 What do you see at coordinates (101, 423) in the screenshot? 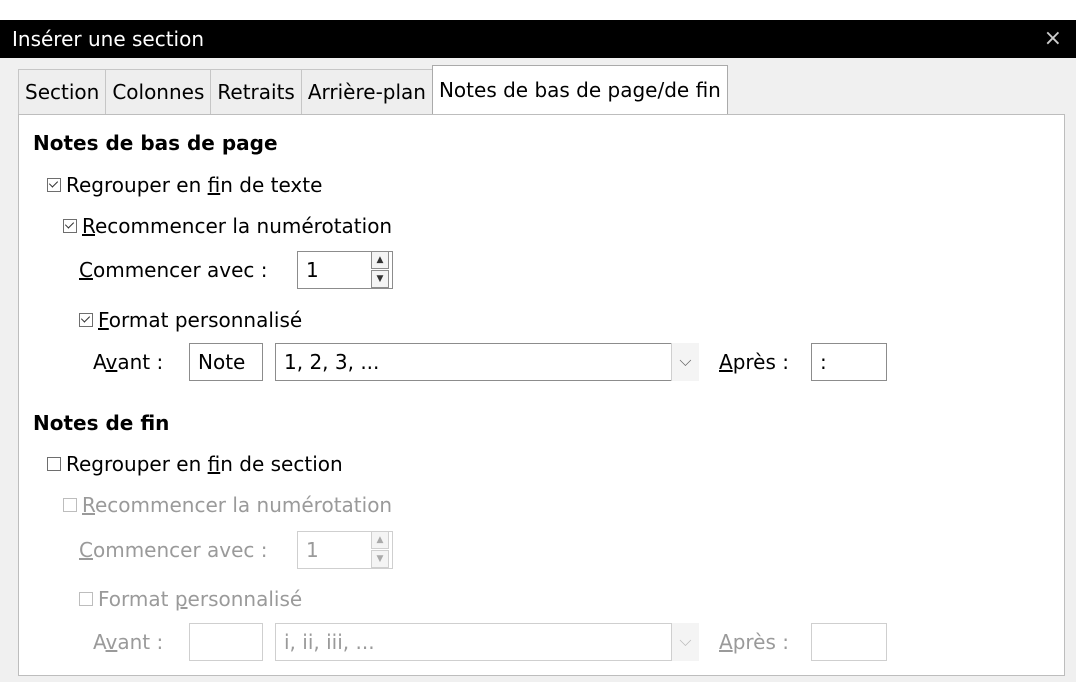
I see `endnotes-heading: Notes de fin` at bounding box center [101, 423].